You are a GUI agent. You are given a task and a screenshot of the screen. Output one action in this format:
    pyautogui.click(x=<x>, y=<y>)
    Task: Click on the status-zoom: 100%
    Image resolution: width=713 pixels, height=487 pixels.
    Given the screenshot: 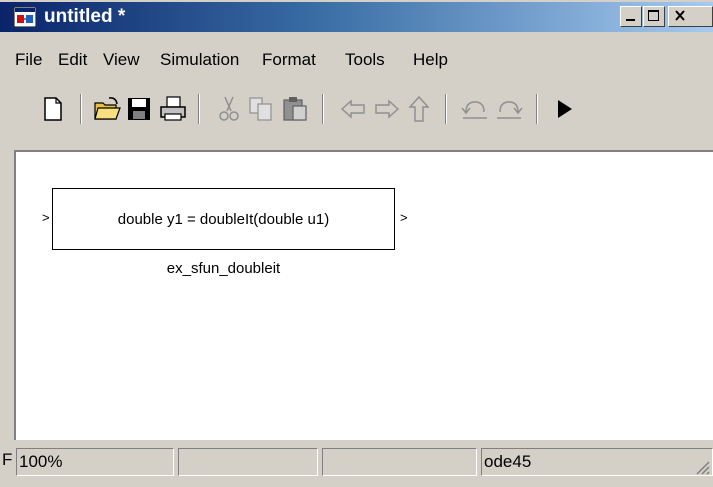 What is the action you would take?
    pyautogui.click(x=95, y=462)
    